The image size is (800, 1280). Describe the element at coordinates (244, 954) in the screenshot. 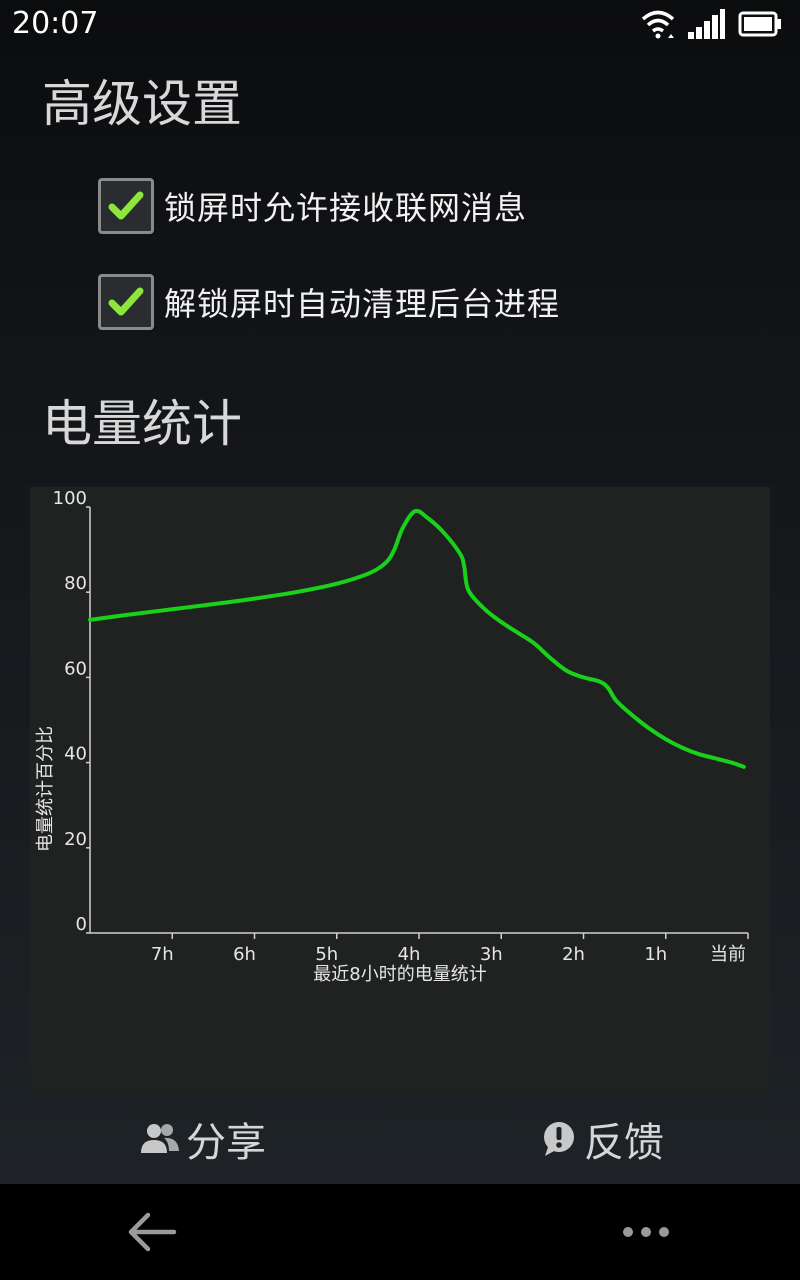

I see `x-tick-label: 6h` at that location.